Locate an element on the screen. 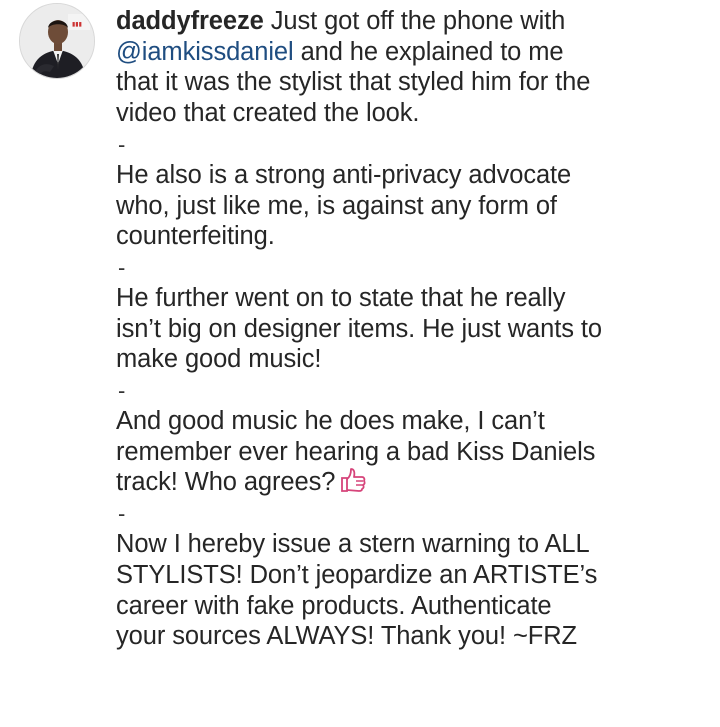 The image size is (720, 727). caption-line: counterfeiting. is located at coordinates (195, 236).